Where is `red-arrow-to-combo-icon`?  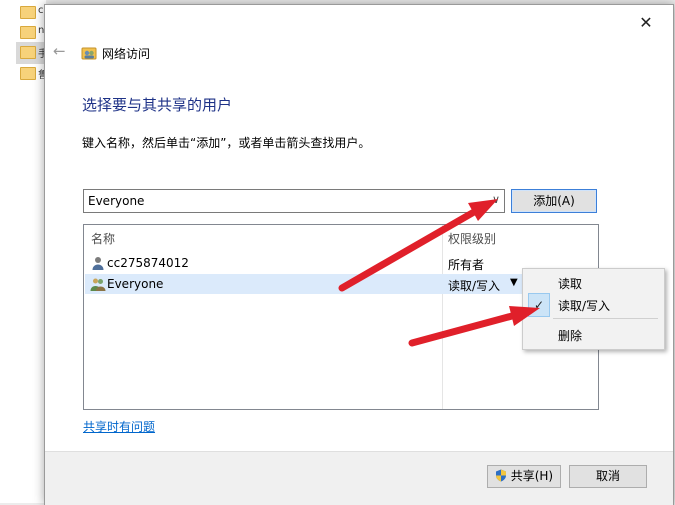 red-arrow-to-combo-icon is located at coordinates (408, 250).